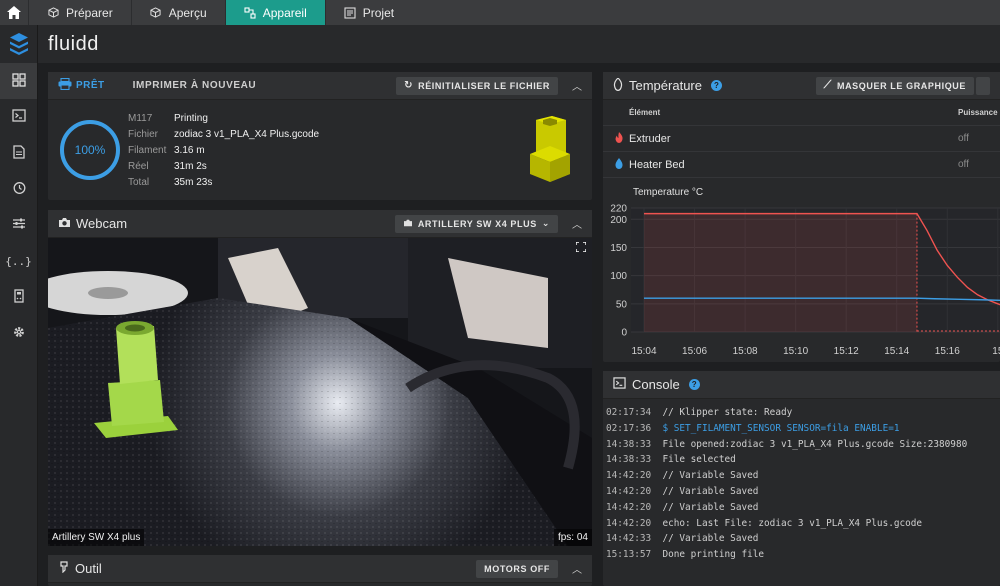  I want to click on reset-file-button: ↻ RÉINITIALISER LE FICHIER, so click(477, 85).